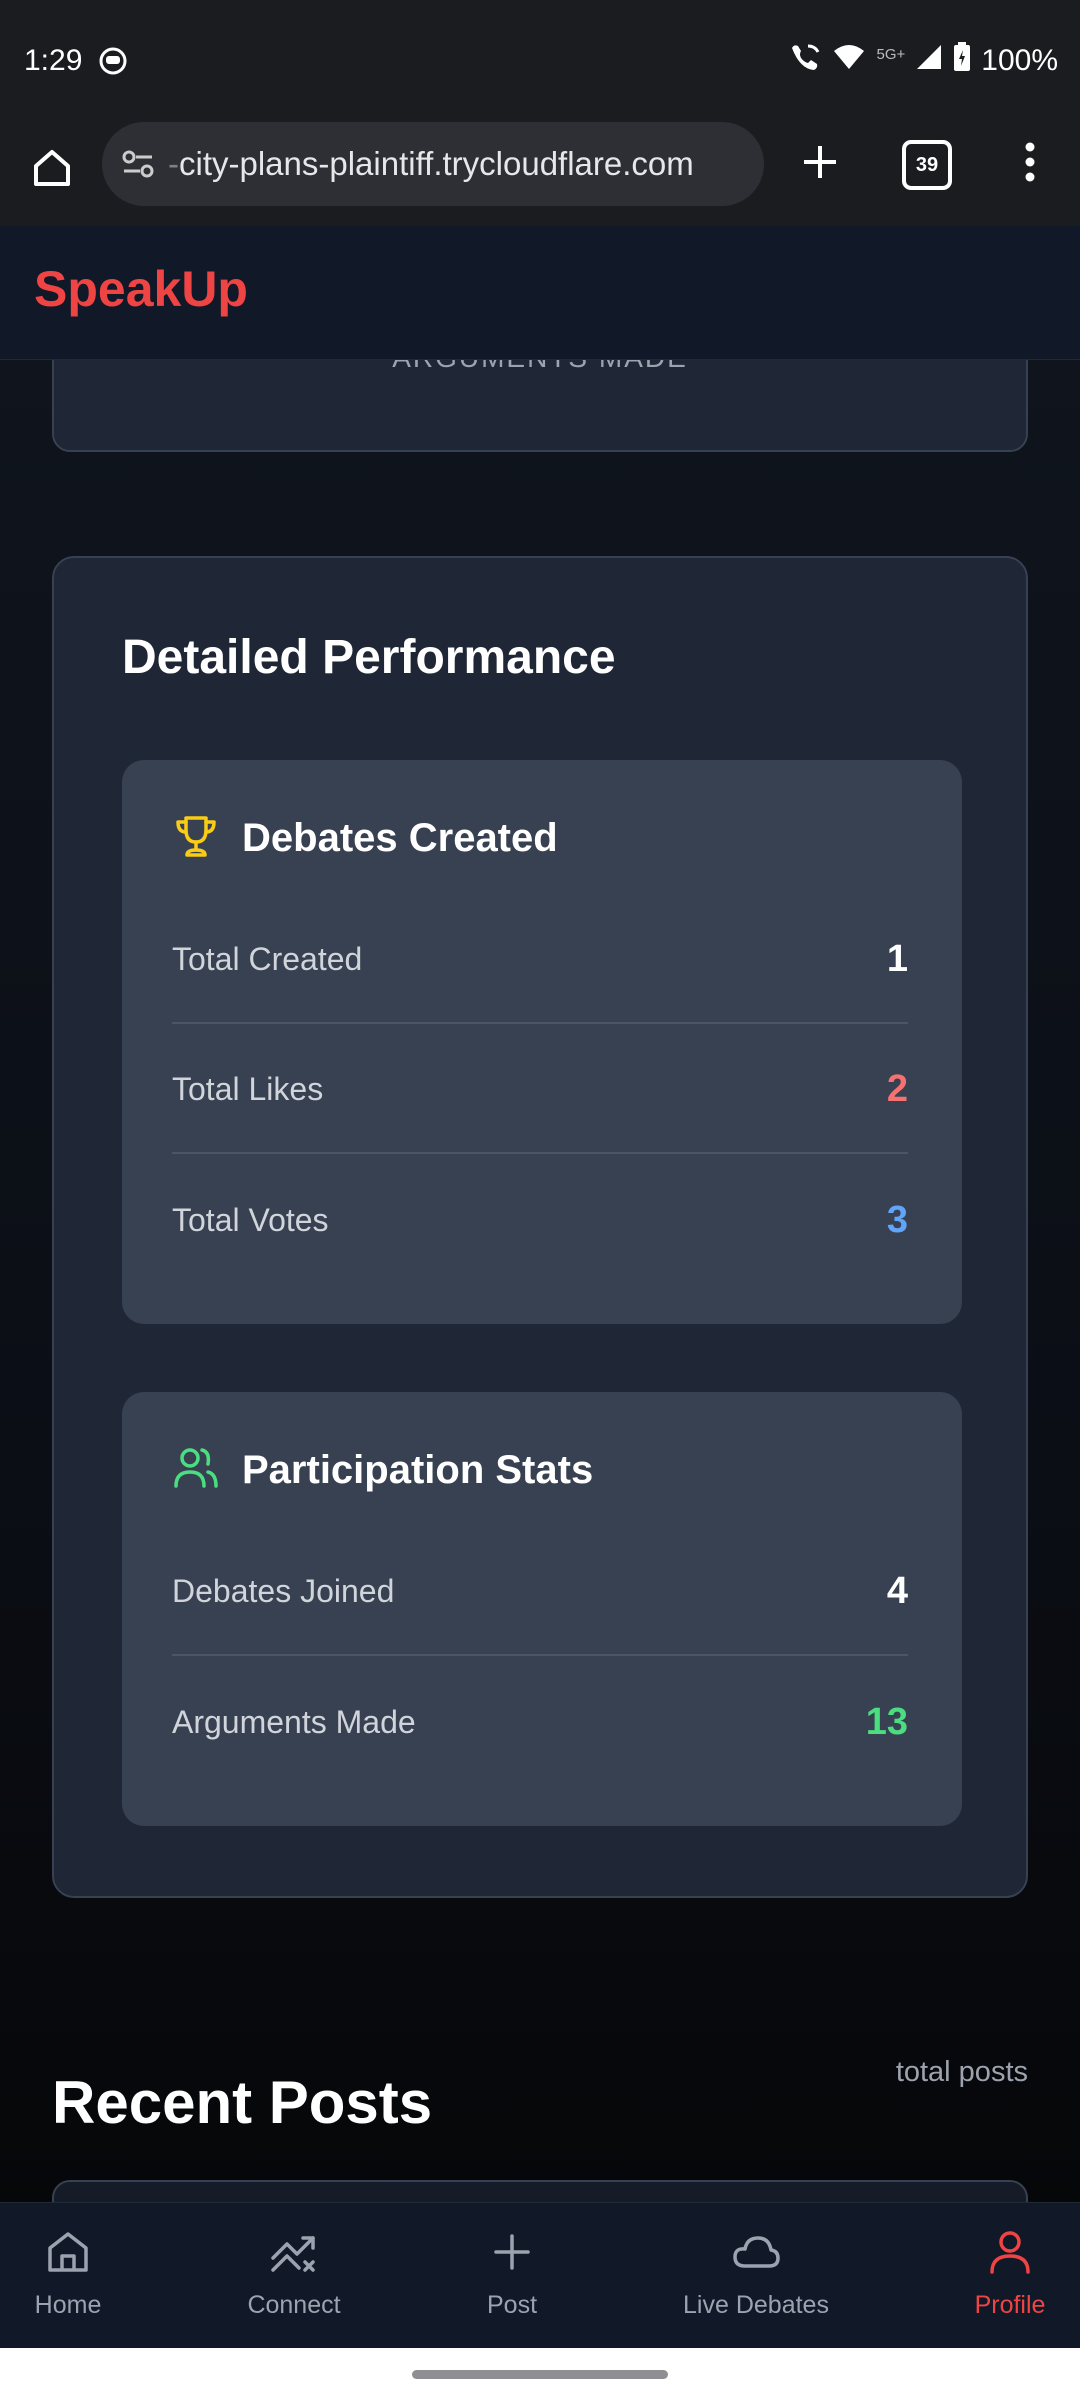  Describe the element at coordinates (756, 2252) in the screenshot. I see `cloud-icon` at that location.